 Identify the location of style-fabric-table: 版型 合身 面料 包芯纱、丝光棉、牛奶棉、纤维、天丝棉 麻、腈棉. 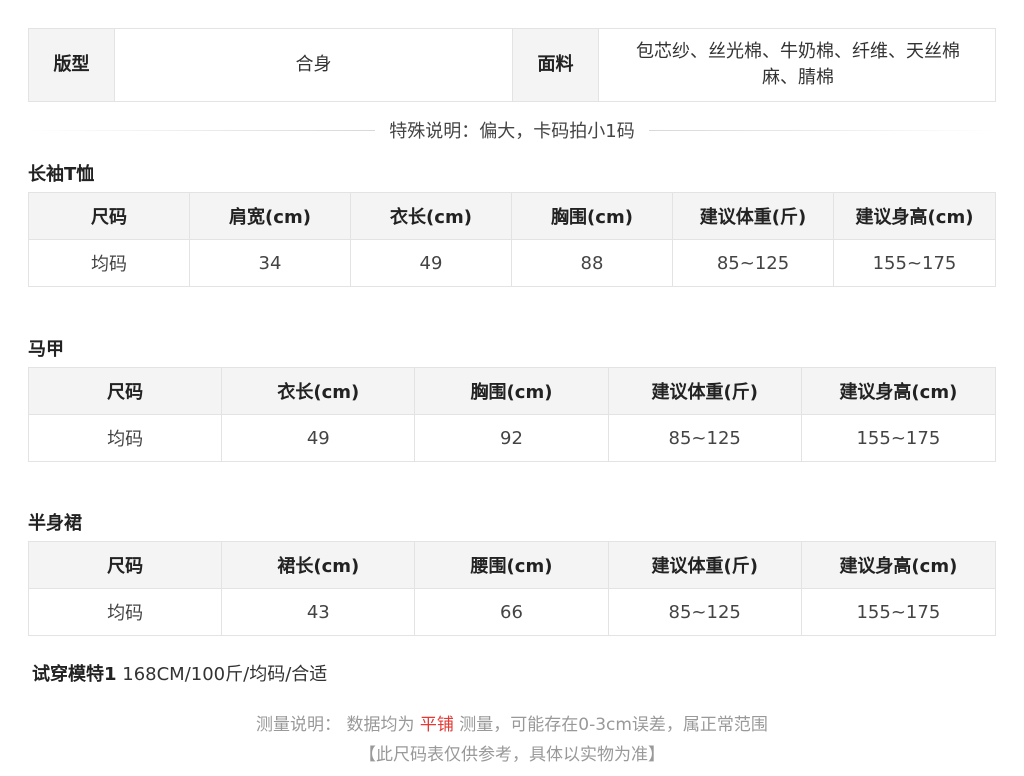
(512, 65).